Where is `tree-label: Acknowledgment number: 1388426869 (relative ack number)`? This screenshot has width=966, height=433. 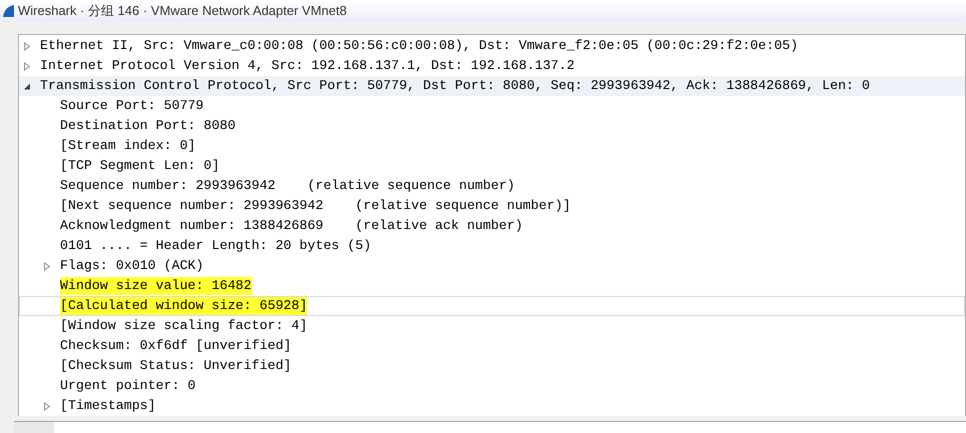 tree-label: Acknowledgment number: 1388426869 (relative ack number) is located at coordinates (291, 226).